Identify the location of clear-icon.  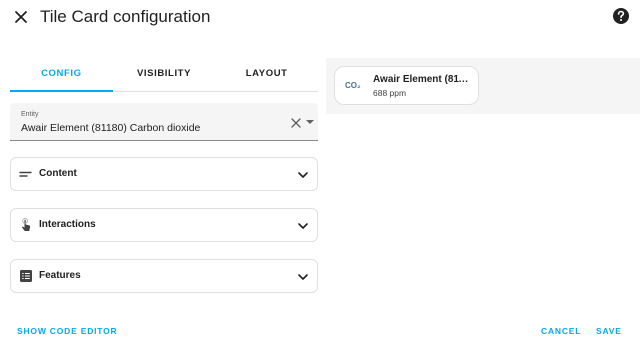
(296, 123).